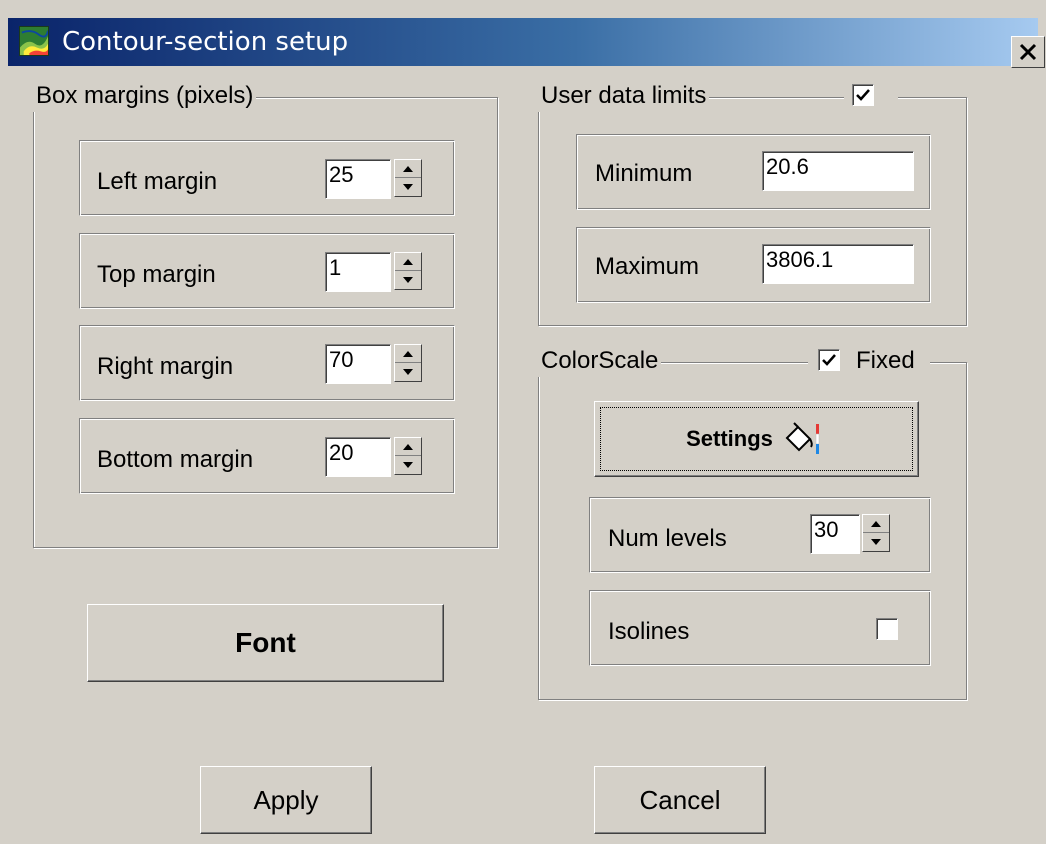 The width and height of the screenshot is (1046, 844). What do you see at coordinates (887, 629) in the screenshot?
I see `isolines-checkbox` at bounding box center [887, 629].